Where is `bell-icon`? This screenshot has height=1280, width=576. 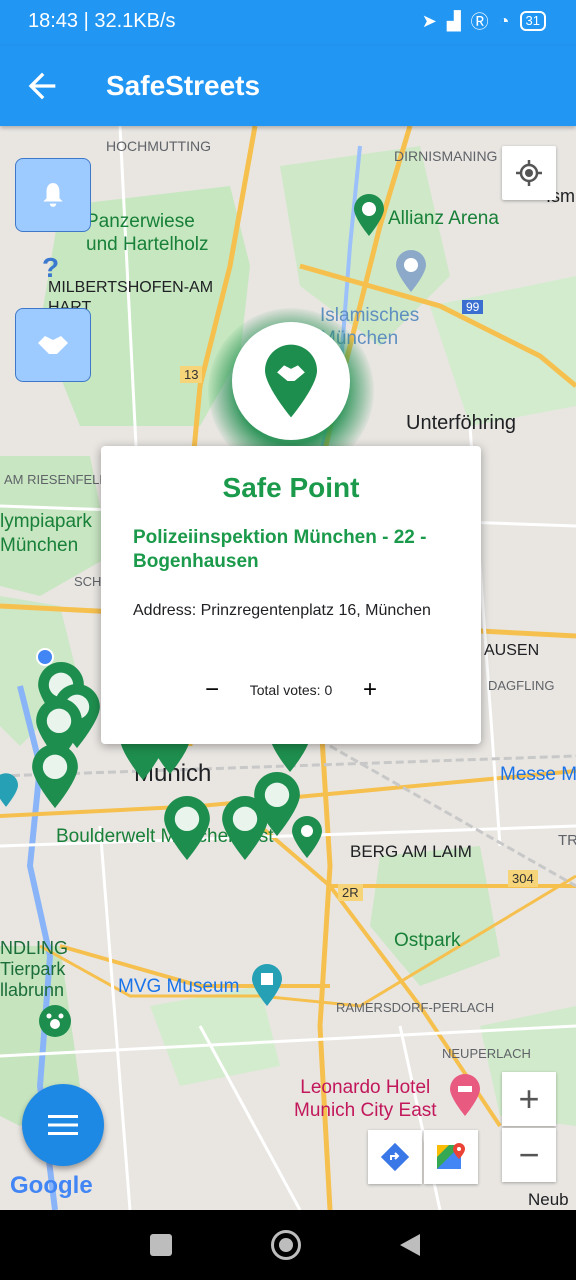 bell-icon is located at coordinates (53, 195).